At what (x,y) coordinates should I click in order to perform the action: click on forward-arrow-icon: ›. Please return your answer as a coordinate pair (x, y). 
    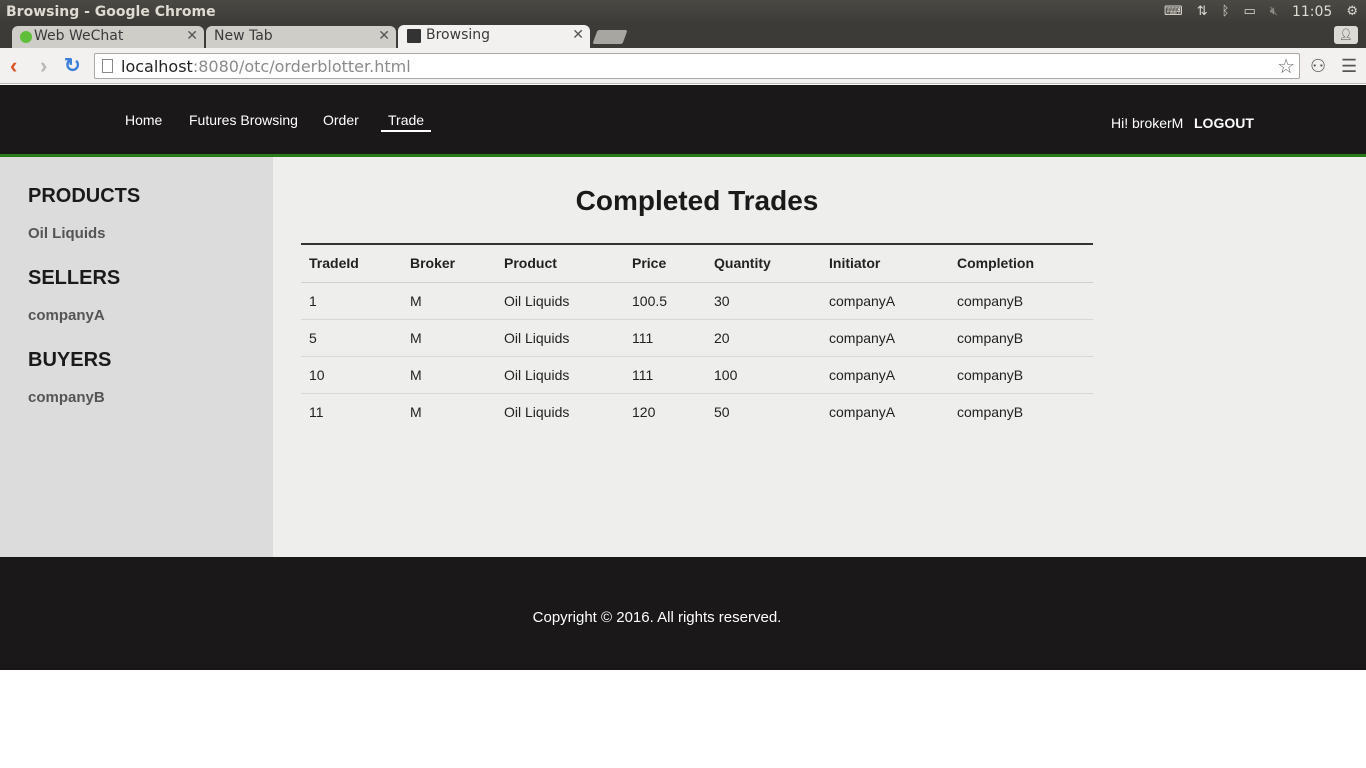
    Looking at the image, I should click on (43, 66).